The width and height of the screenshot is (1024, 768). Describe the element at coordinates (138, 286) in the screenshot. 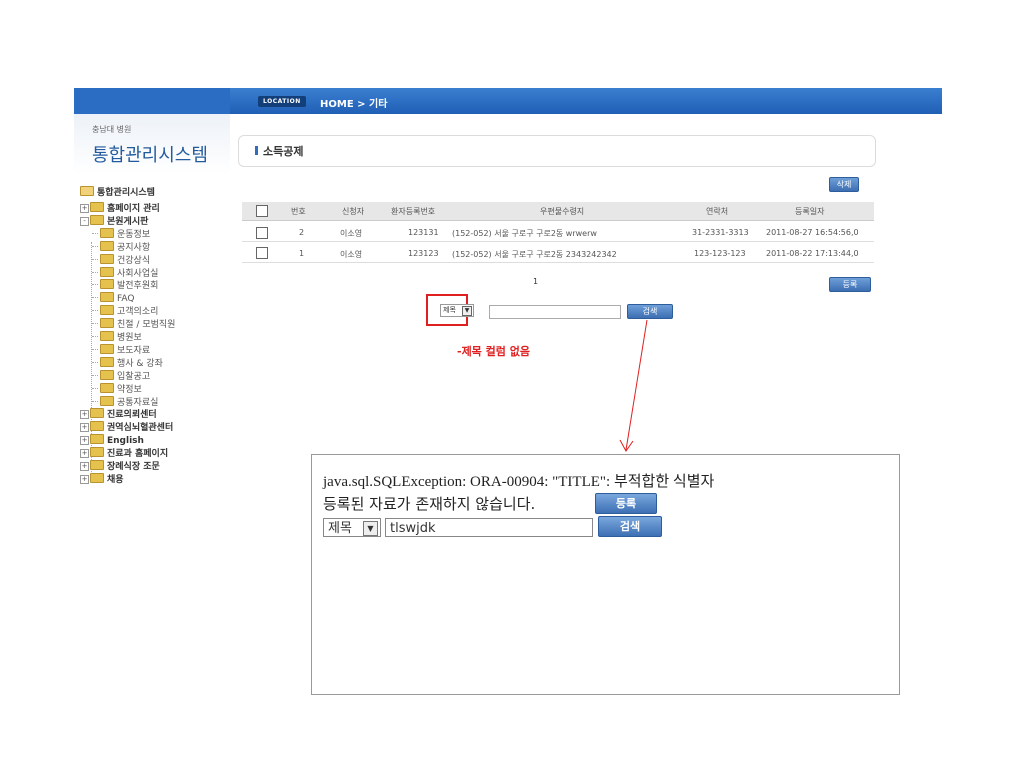

I see `sidebar-item-label: 발전후원회` at that location.